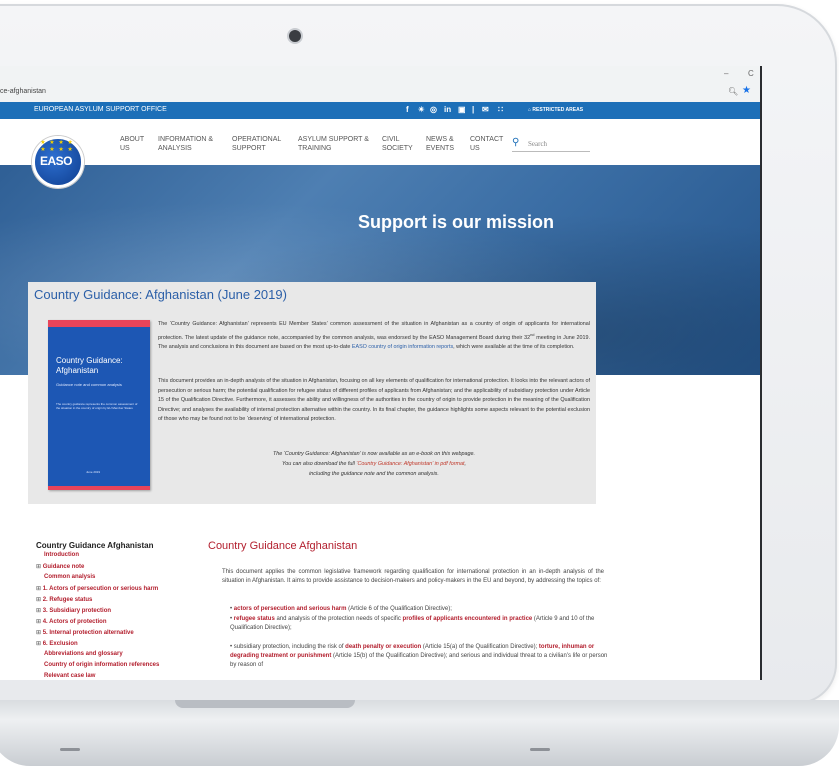 The width and height of the screenshot is (839, 766). Describe the element at coordinates (333, 139) in the screenshot. I see `nav-label: ASYLUM SUPPORT &` at that location.